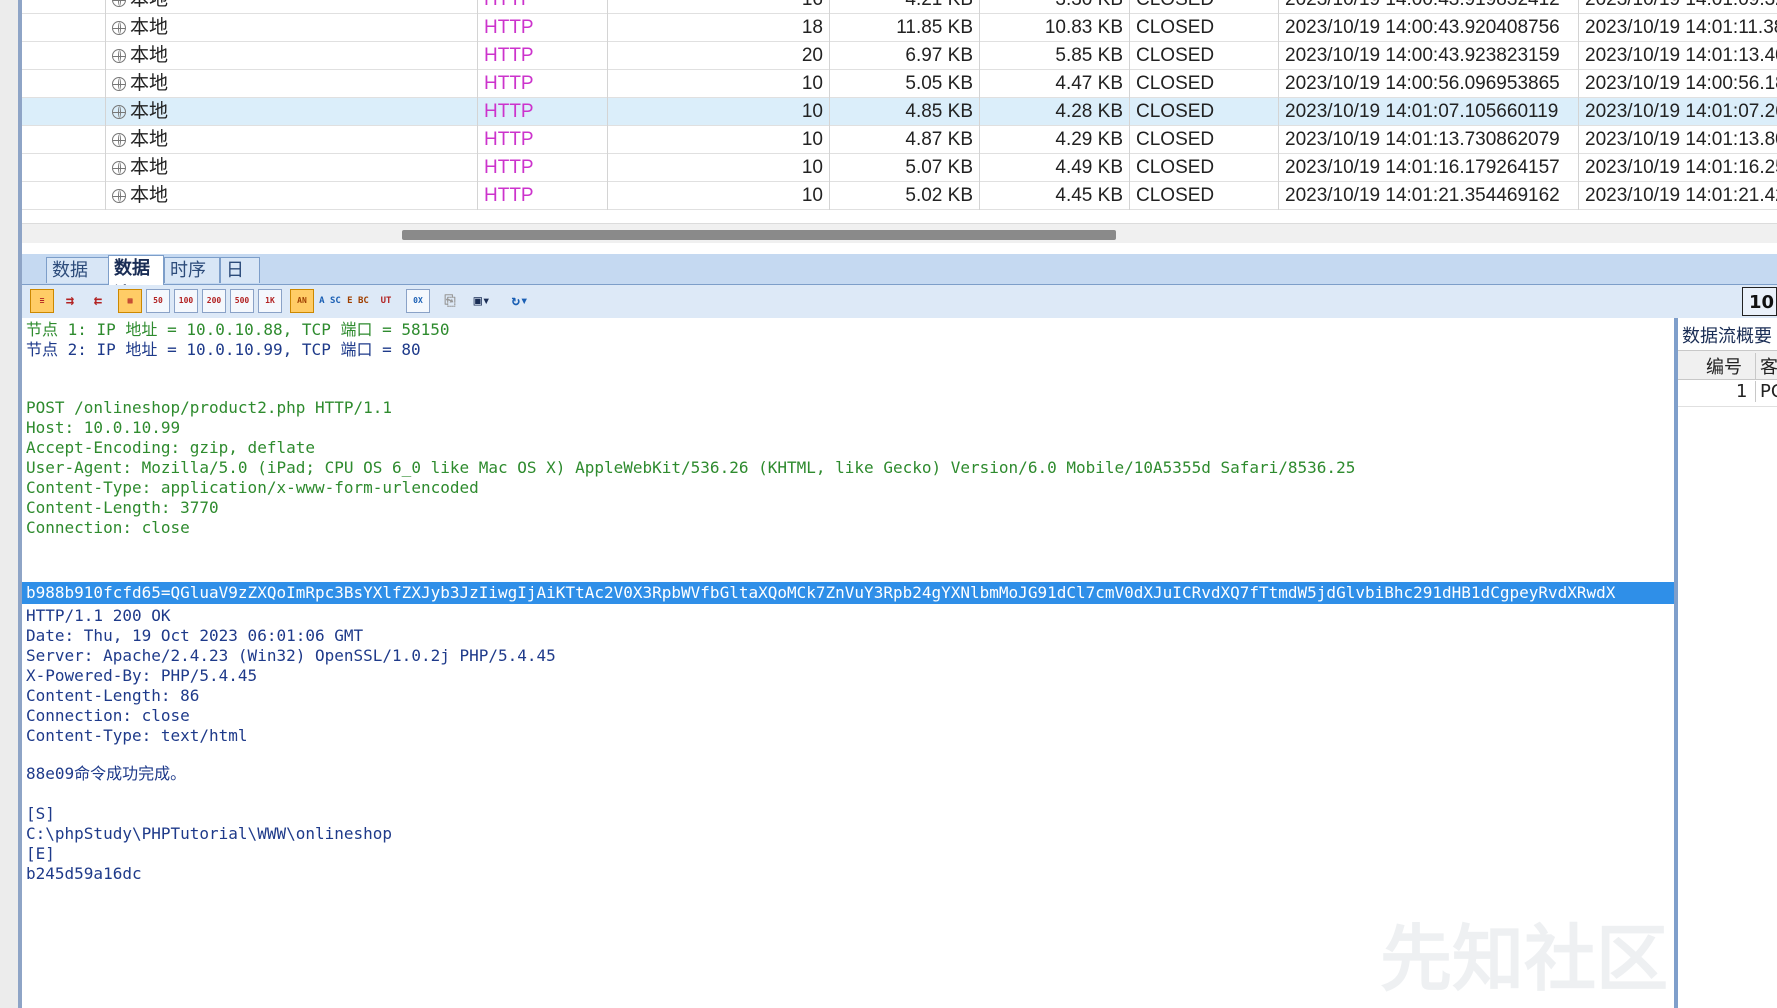 The image size is (1777, 1008). Describe the element at coordinates (214, 301) in the screenshot. I see `limit-200-button: 200` at that location.